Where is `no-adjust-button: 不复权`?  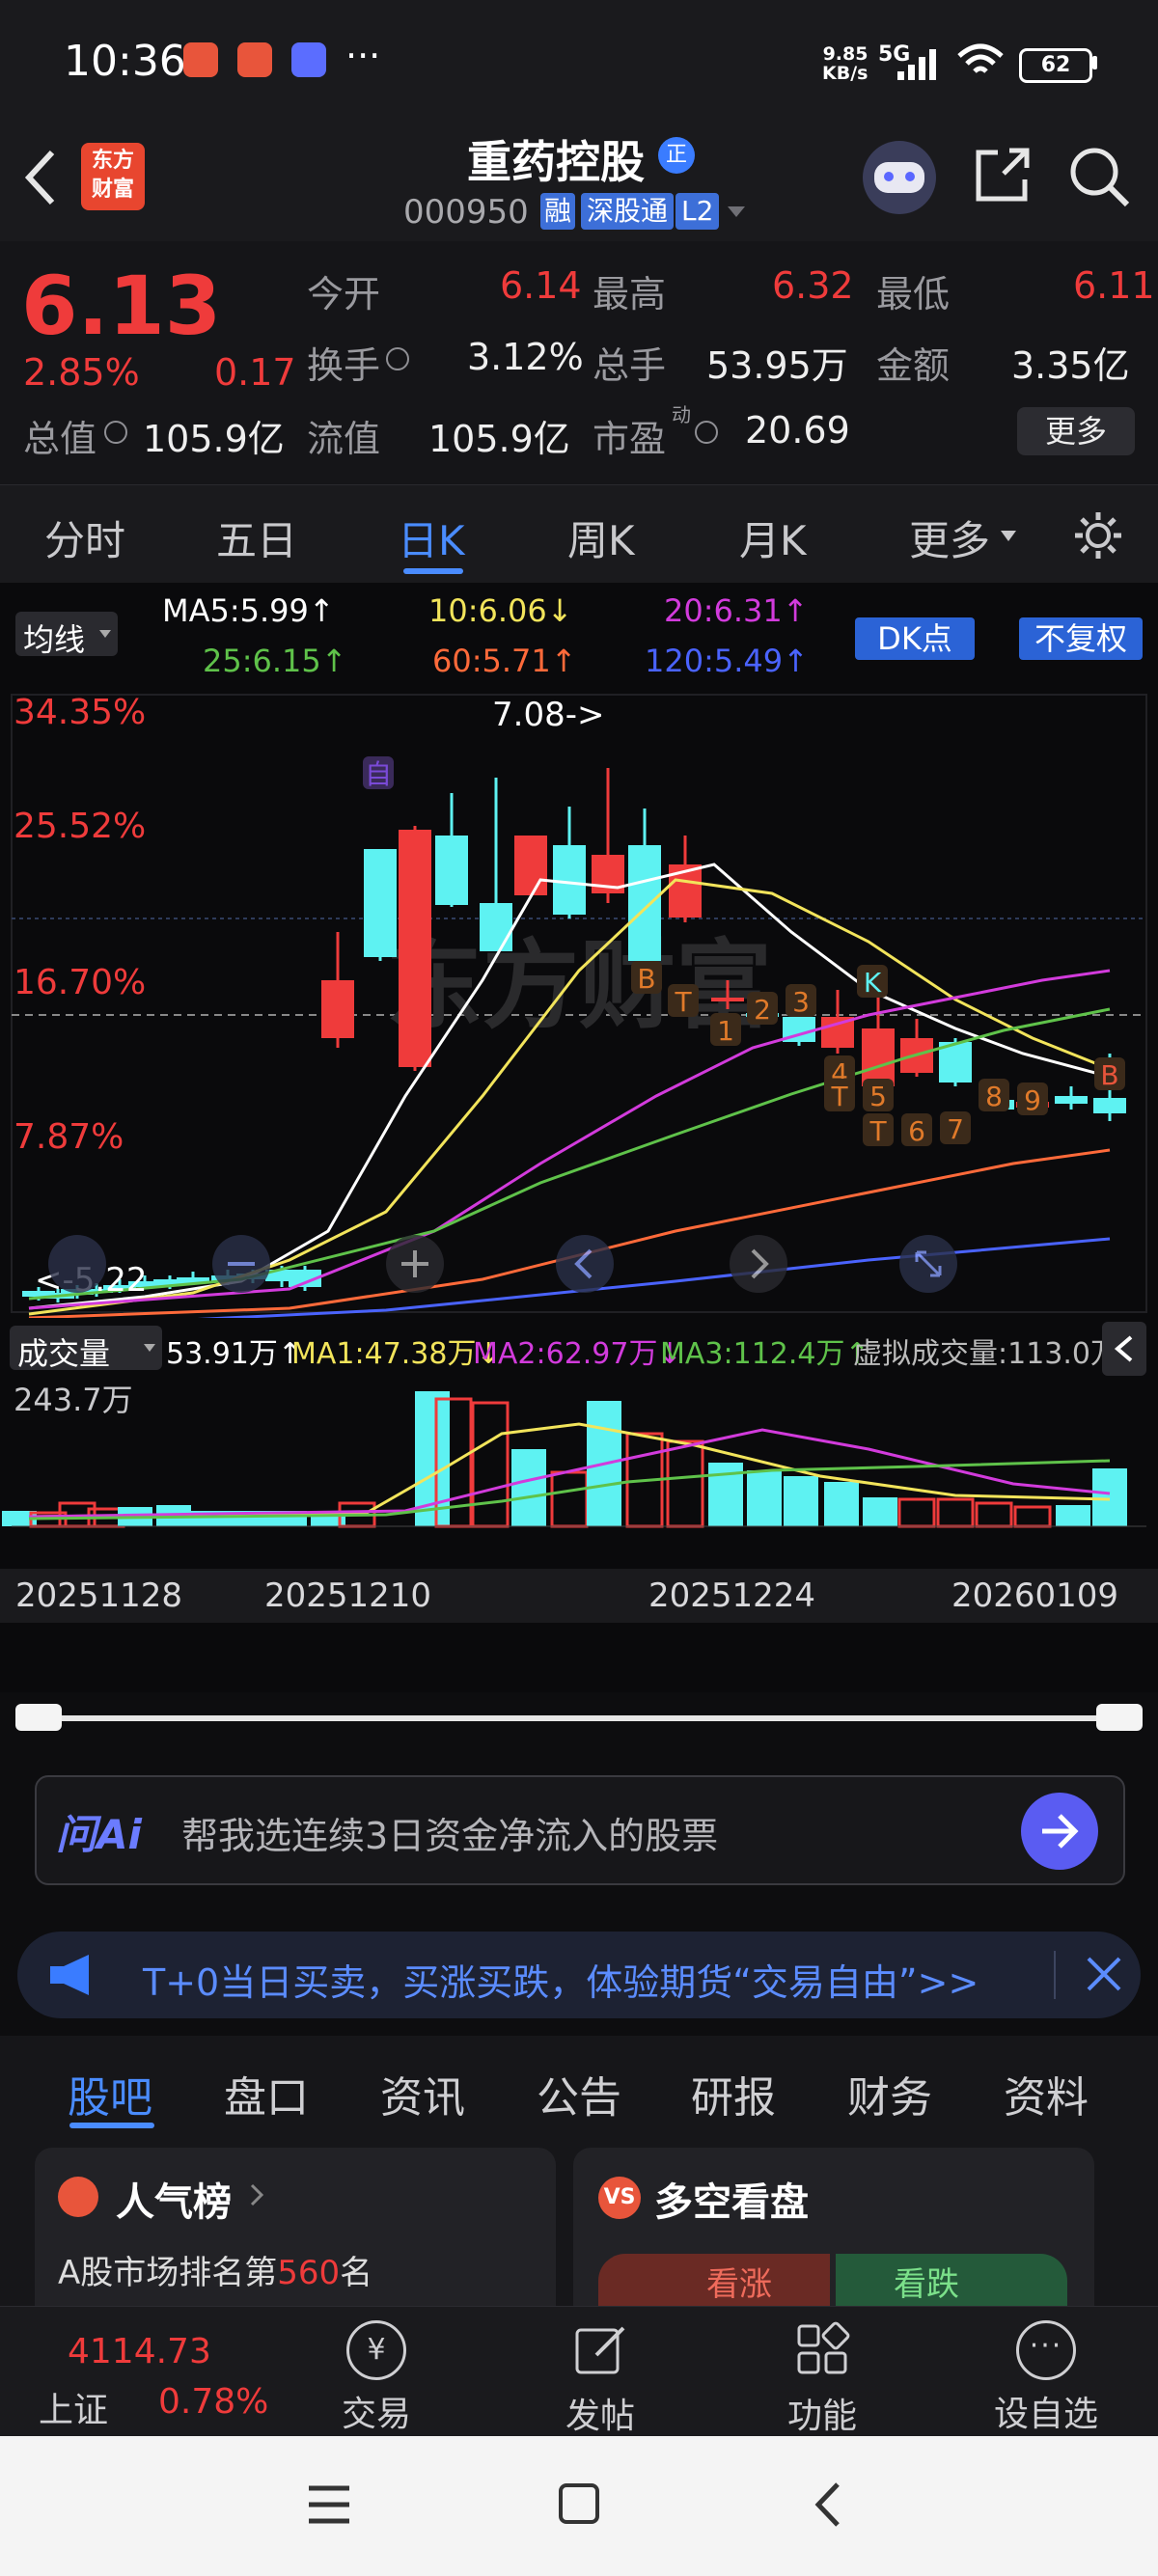
no-adjust-button: 不复权 is located at coordinates (1081, 639).